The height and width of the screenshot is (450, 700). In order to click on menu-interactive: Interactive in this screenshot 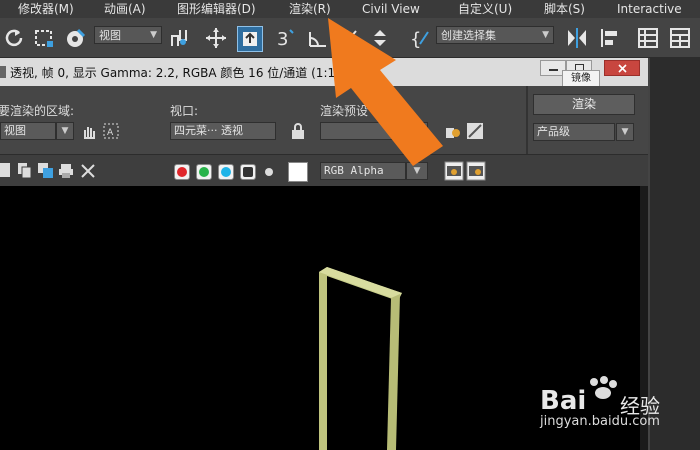, I will do `click(649, 9)`.